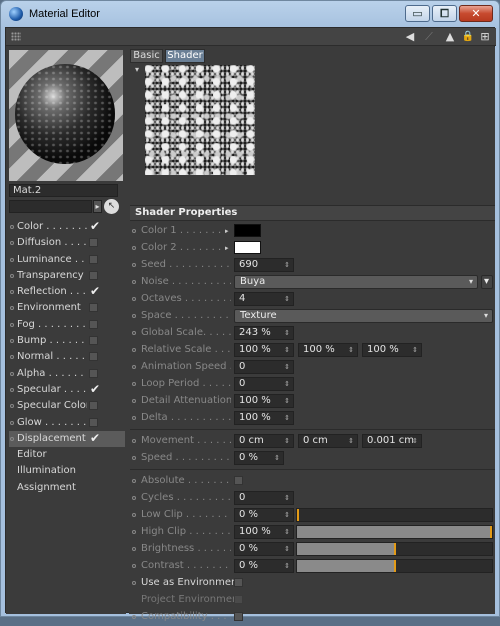 This screenshot has width=500, height=626. What do you see at coordinates (97, 206) in the screenshot?
I see `material-arrow-button: ▸` at bounding box center [97, 206].